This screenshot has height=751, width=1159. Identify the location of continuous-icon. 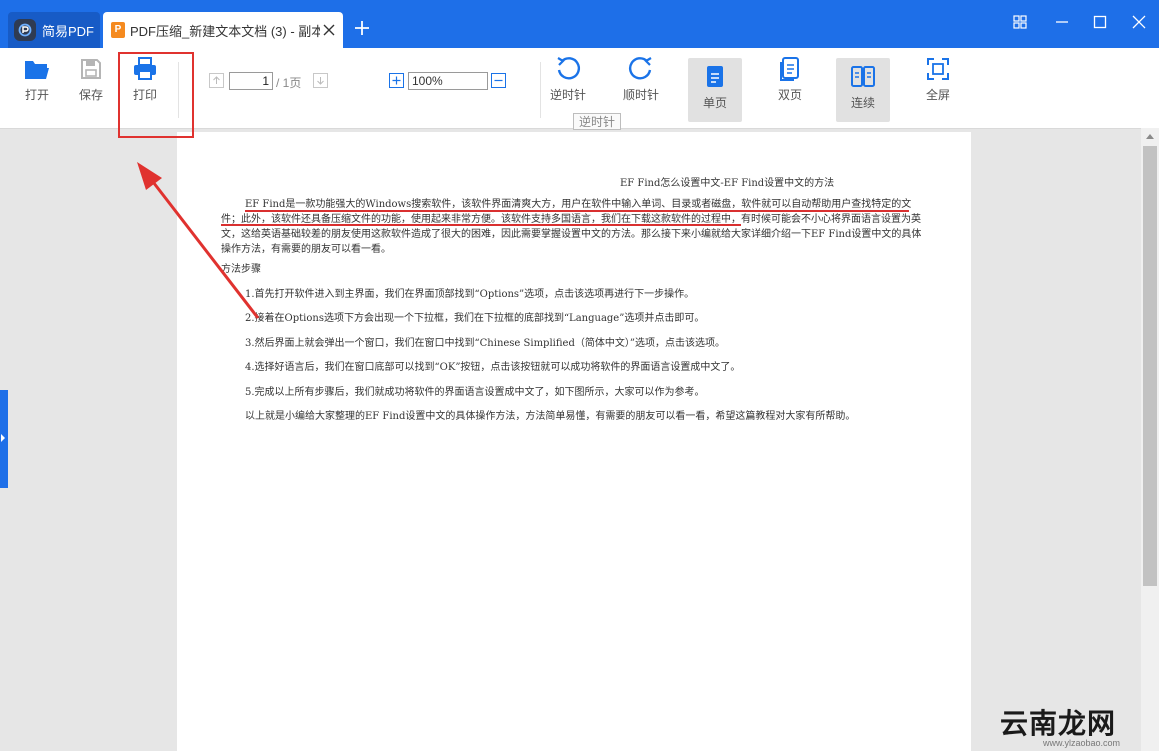
(863, 76).